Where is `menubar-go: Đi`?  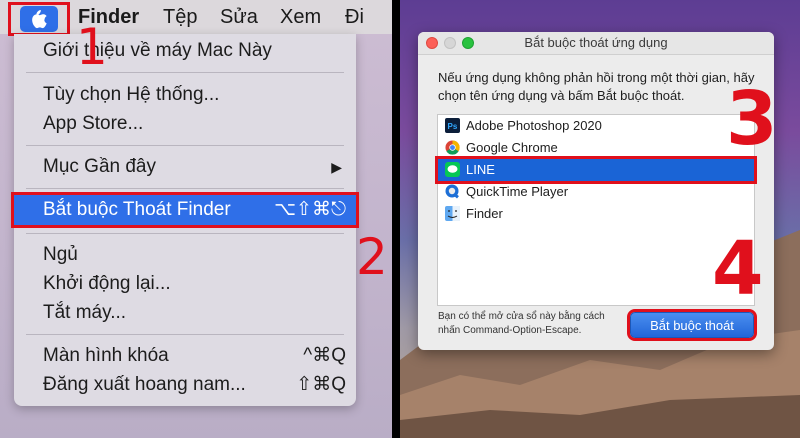 menubar-go: Đi is located at coordinates (354, 17).